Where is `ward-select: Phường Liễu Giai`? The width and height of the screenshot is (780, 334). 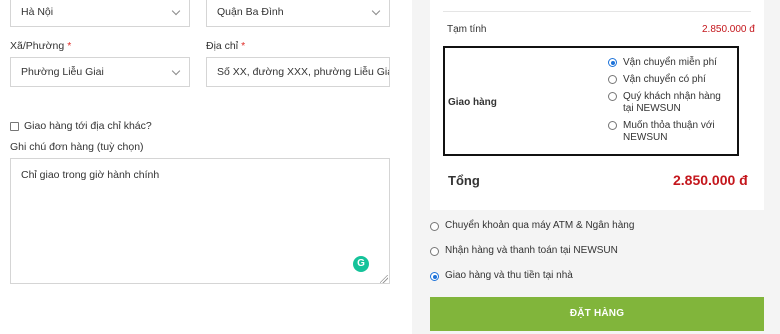 ward-select: Phường Liễu Giai is located at coordinates (100, 72).